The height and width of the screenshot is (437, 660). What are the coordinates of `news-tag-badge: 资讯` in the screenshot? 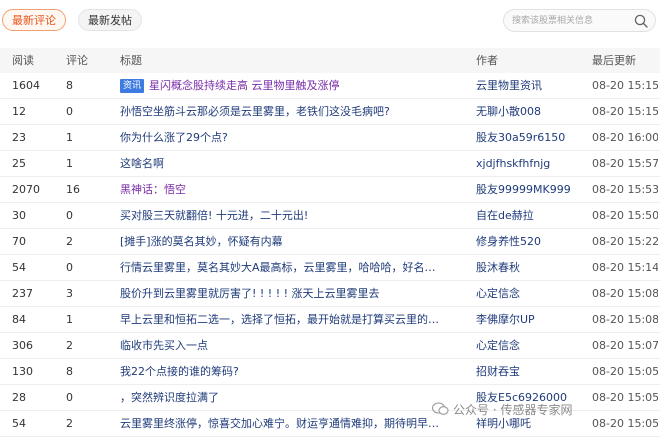 It's located at (132, 86).